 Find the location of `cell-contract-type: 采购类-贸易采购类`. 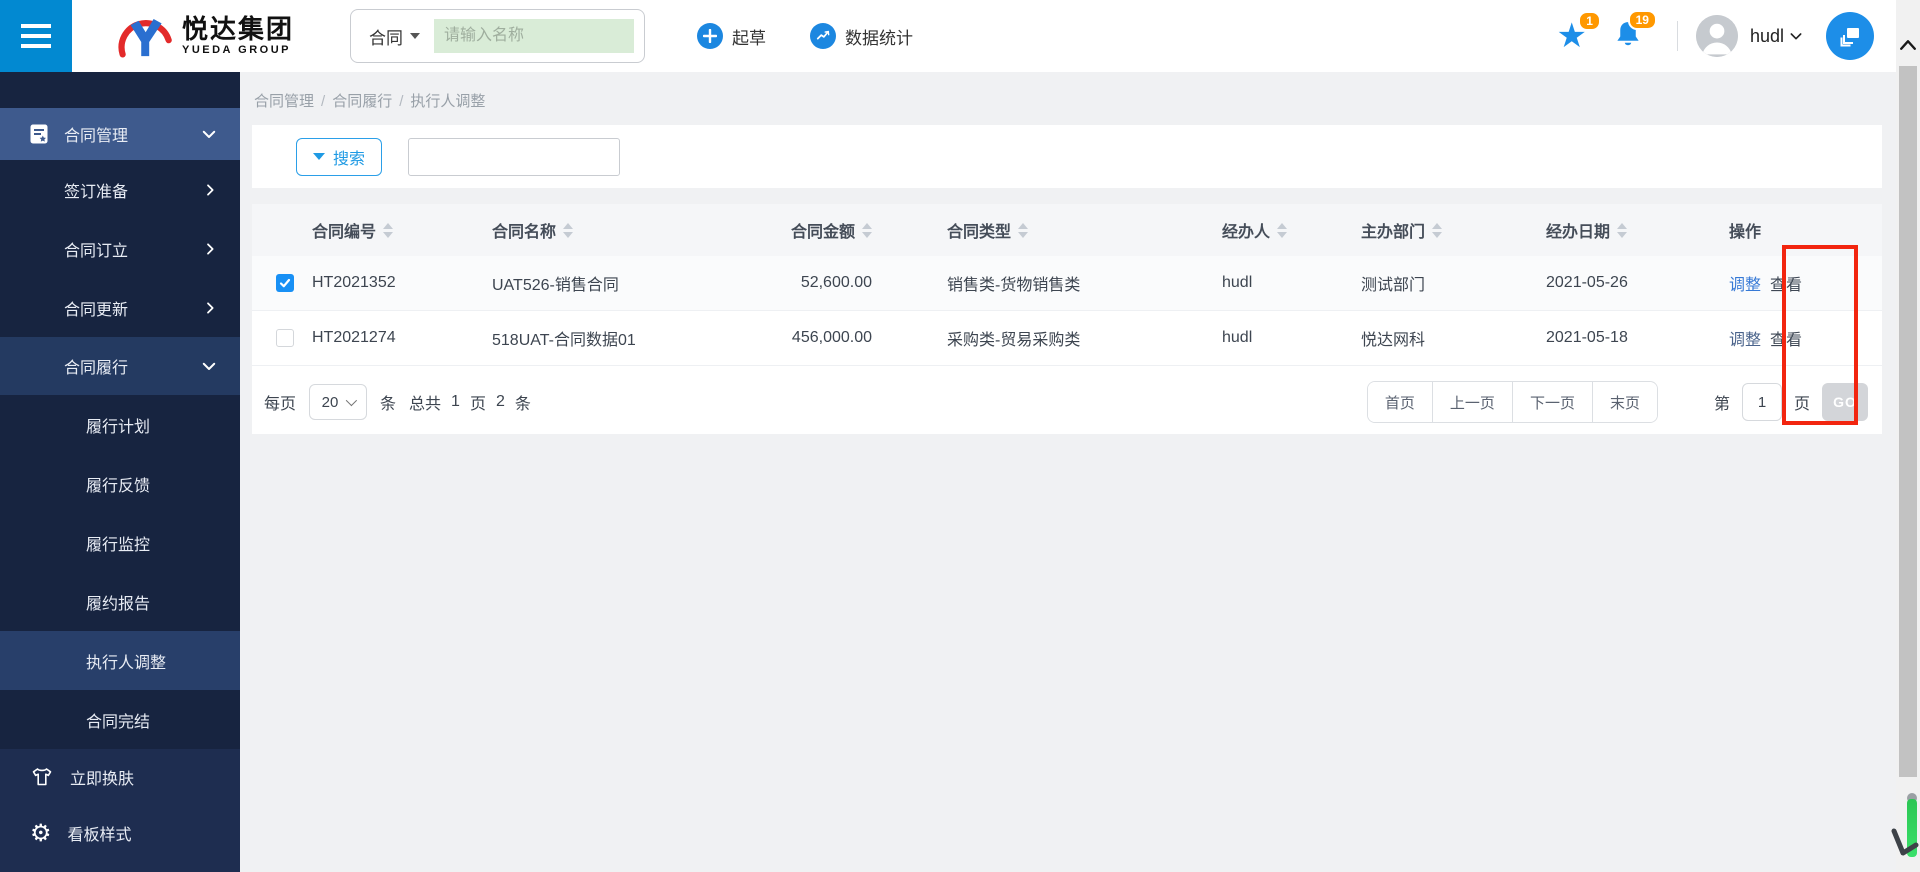

cell-contract-type: 采购类-贸易采购类 is located at coordinates (1014, 340).